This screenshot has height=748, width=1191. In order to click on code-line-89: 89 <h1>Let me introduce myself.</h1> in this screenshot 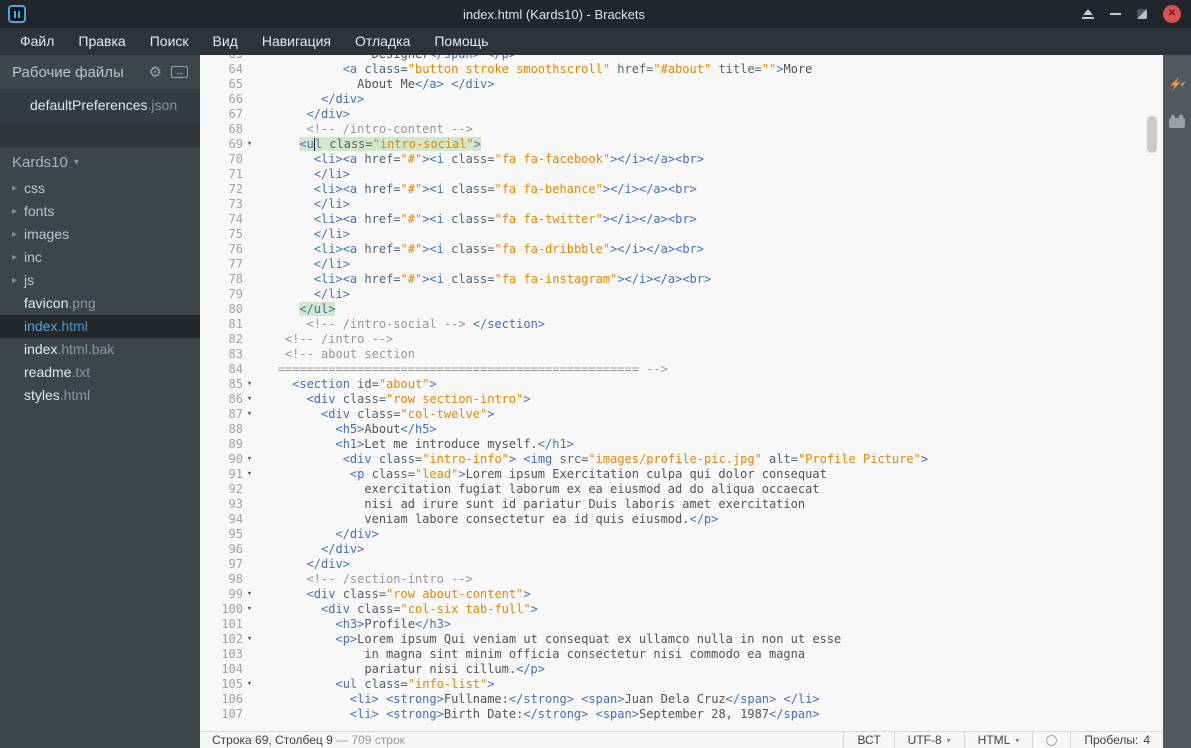, I will do `click(681, 444)`.